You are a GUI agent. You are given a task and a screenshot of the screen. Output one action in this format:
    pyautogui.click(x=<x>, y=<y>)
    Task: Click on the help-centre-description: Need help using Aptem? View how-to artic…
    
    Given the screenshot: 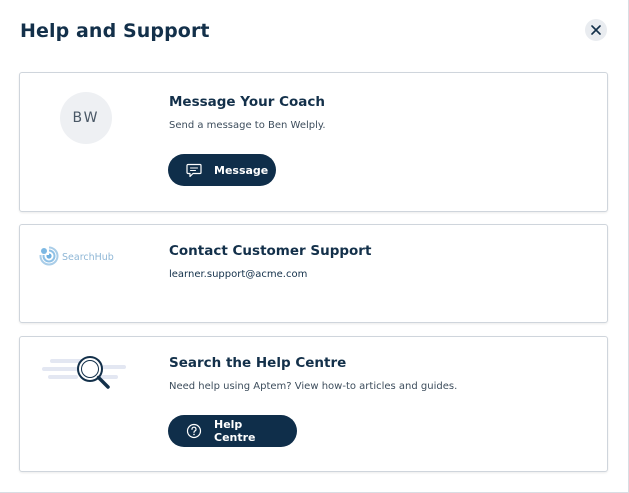 What is the action you would take?
    pyautogui.click(x=313, y=386)
    